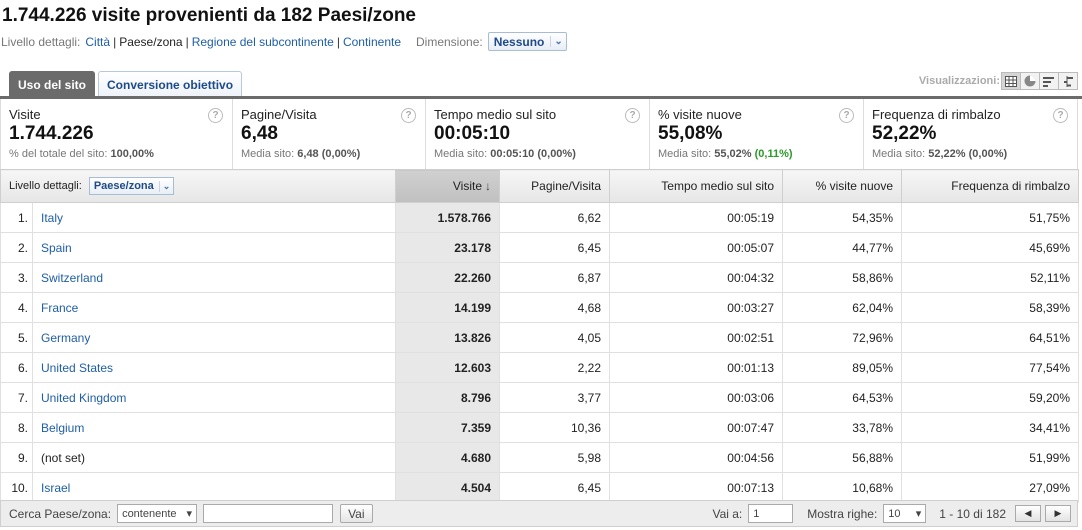 The height and width of the screenshot is (530, 1082). I want to click on cell-bounce-rate: 34,41%, so click(990, 427).